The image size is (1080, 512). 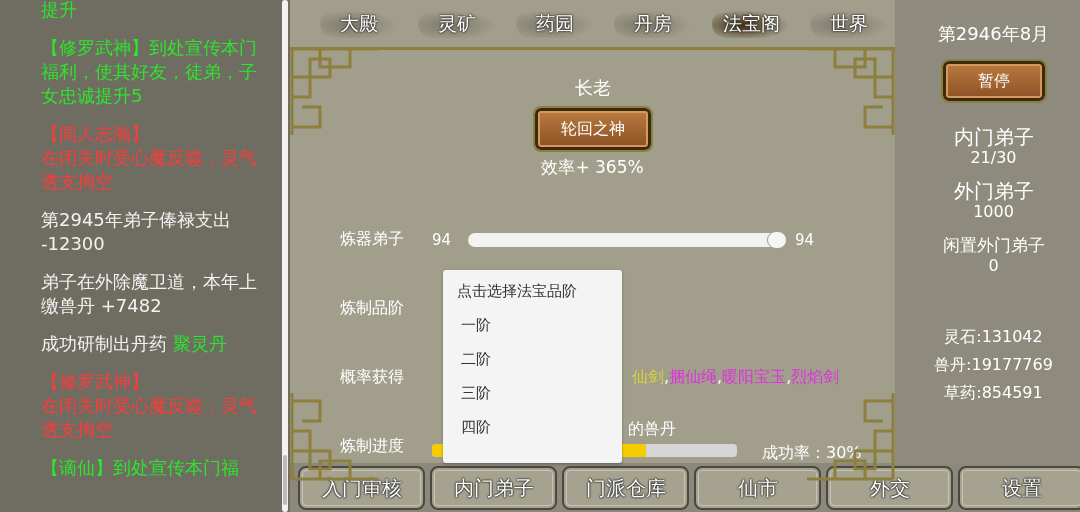 What do you see at coordinates (592, 88) in the screenshot?
I see `elder-title: 长老` at bounding box center [592, 88].